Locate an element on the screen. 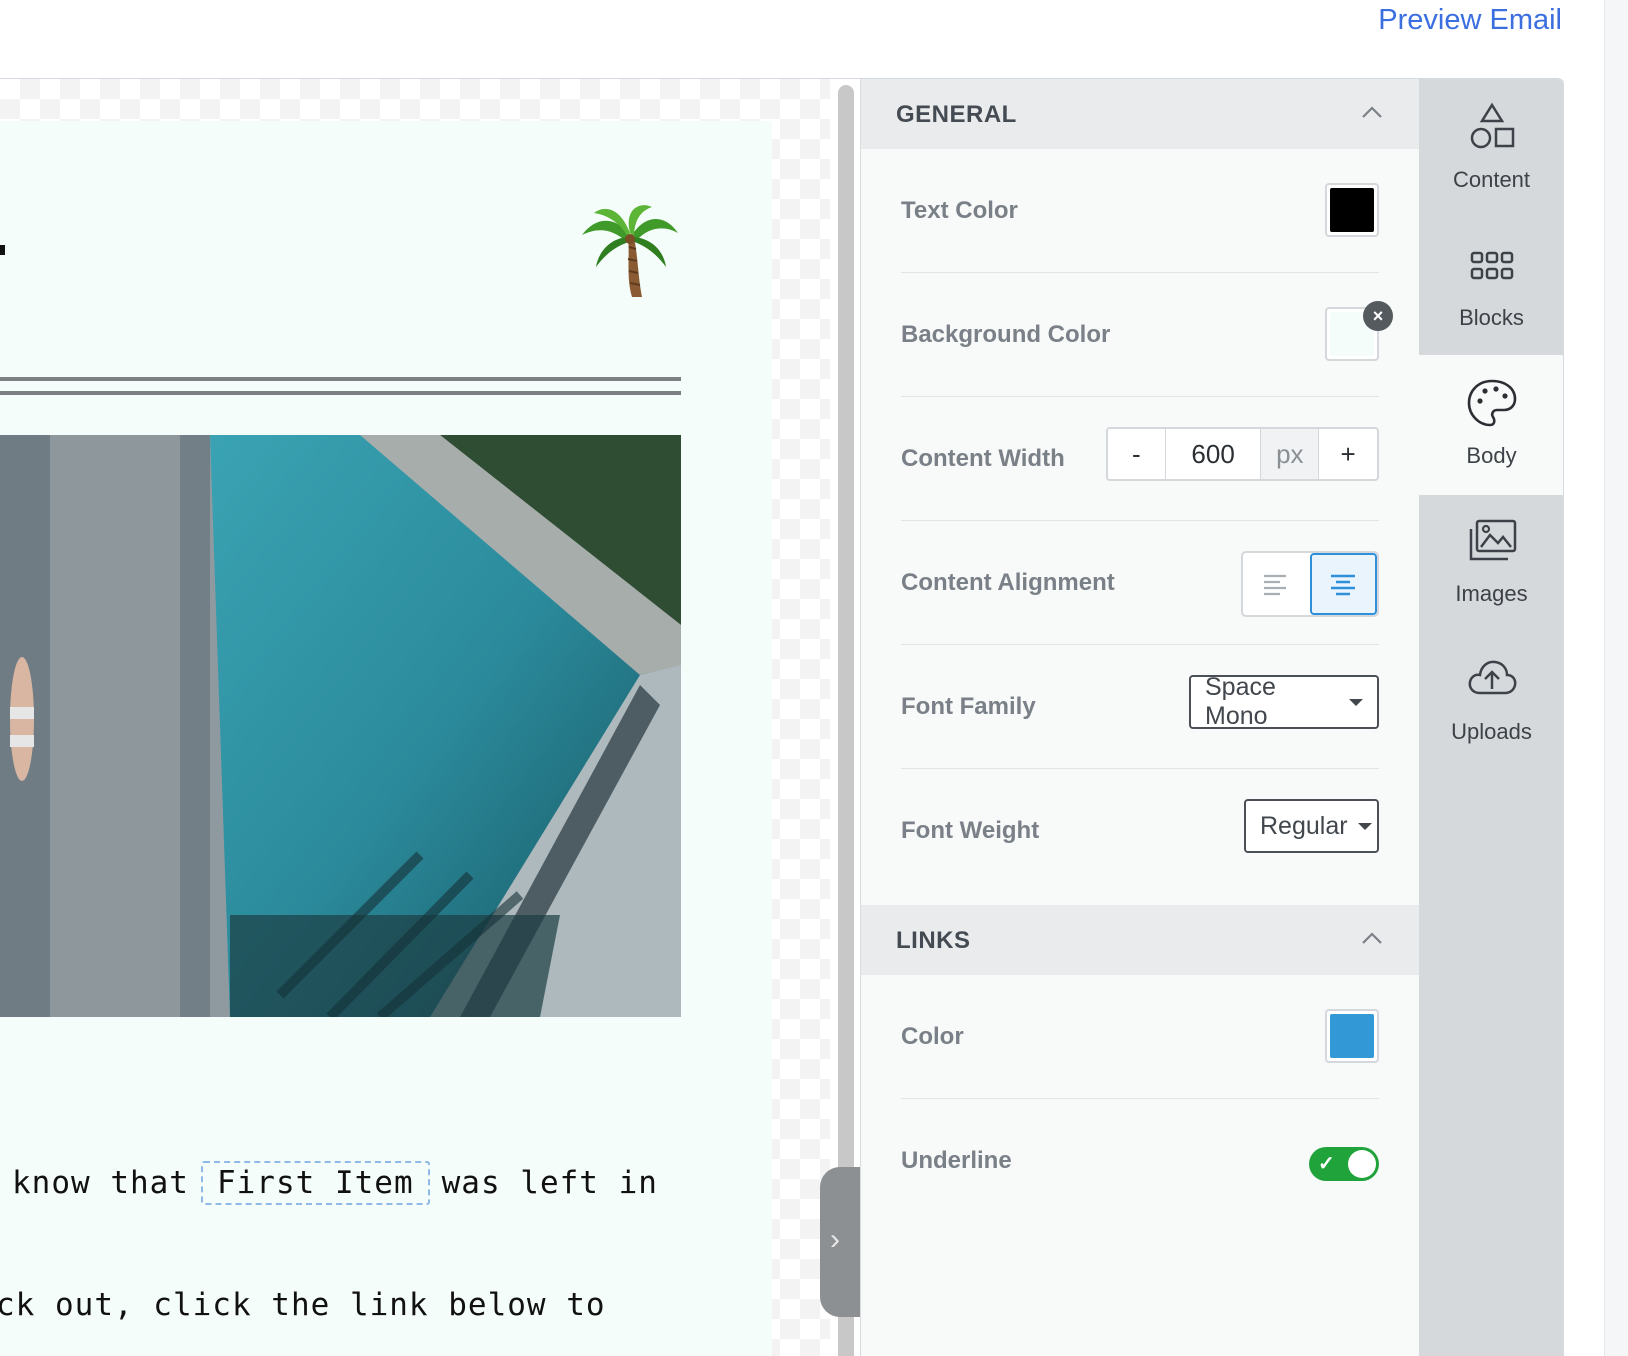 This screenshot has width=1628, height=1356. content-width-unit: px is located at coordinates (1290, 454).